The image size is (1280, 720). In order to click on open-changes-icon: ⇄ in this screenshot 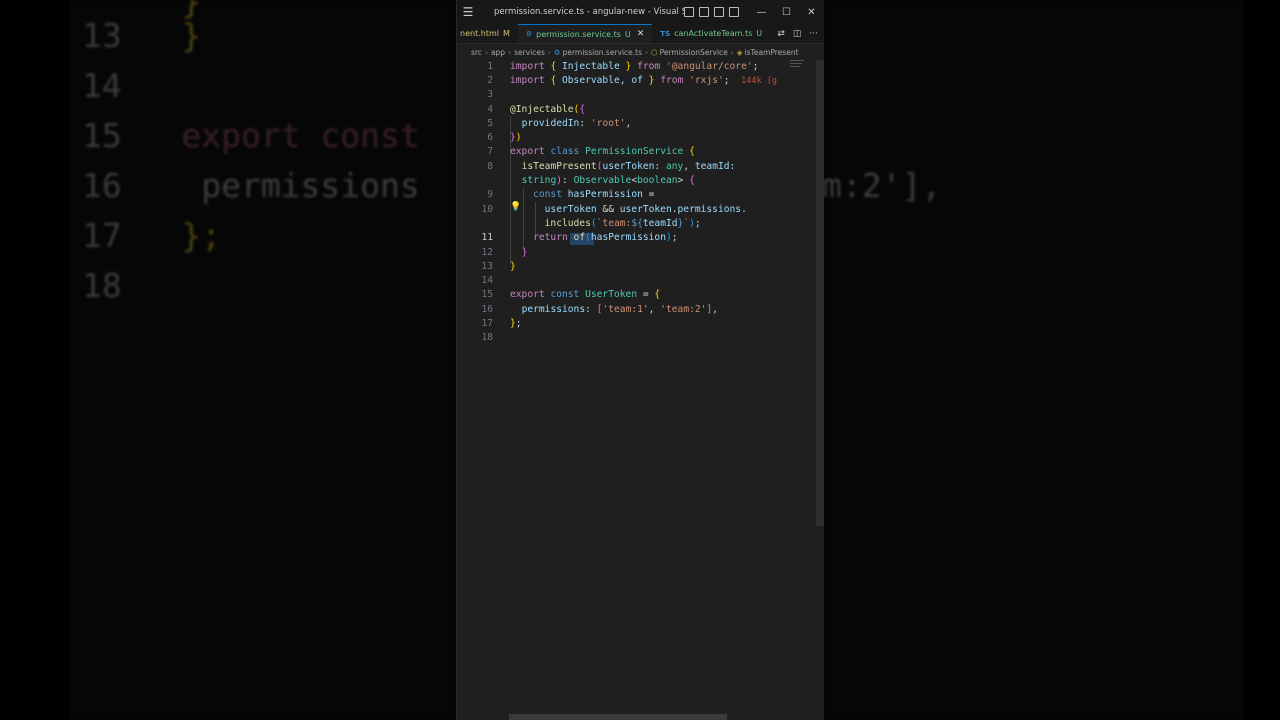, I will do `click(781, 34)`.